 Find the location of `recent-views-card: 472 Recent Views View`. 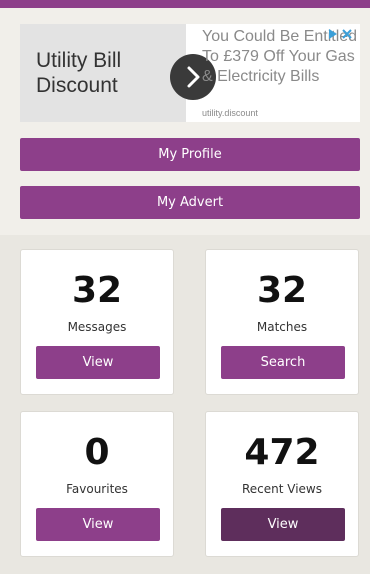

recent-views-card: 472 Recent Views View is located at coordinates (282, 484).